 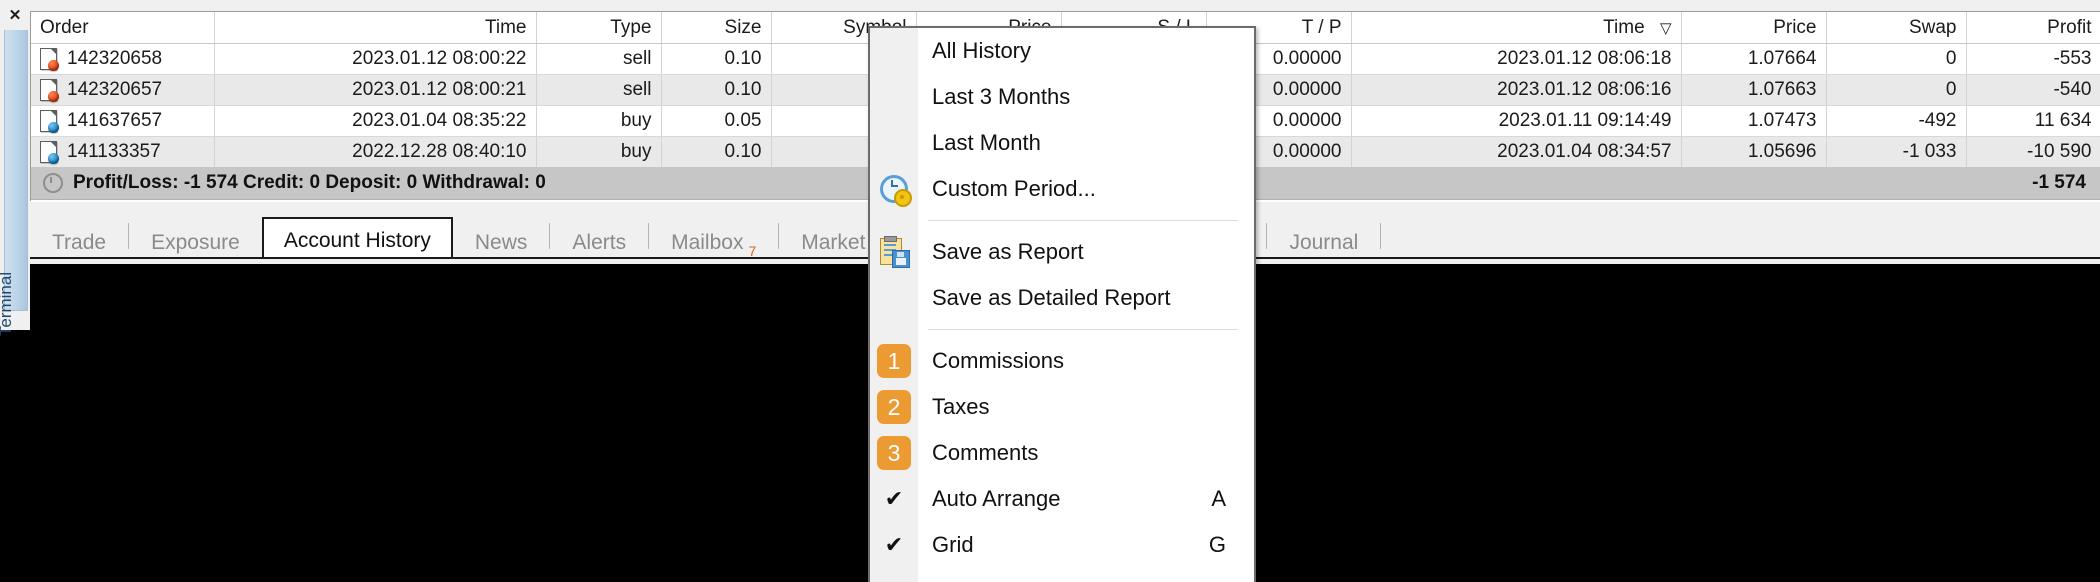 What do you see at coordinates (2033, 28) in the screenshot?
I see `column-header-profit: Profit` at bounding box center [2033, 28].